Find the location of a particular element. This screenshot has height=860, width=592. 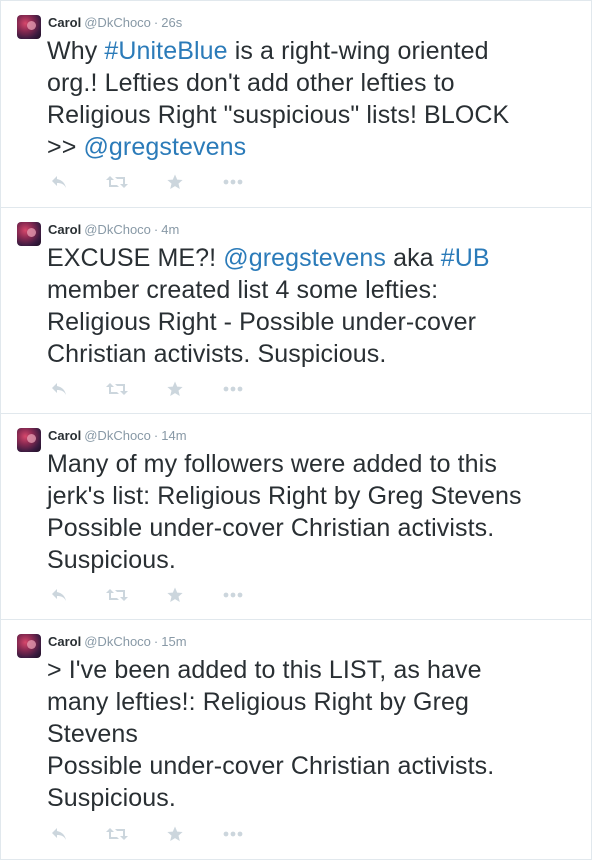

timestamp: 14m is located at coordinates (173, 435).